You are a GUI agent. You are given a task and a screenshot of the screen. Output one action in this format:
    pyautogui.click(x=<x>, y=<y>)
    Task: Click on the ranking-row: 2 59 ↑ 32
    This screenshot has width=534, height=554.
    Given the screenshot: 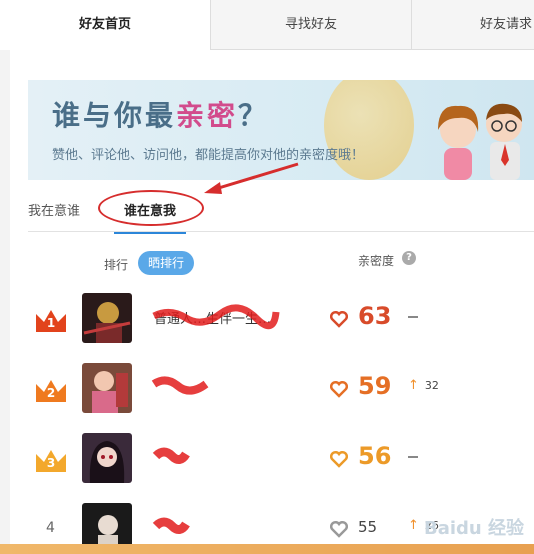 What is the action you would take?
    pyautogui.click(x=272, y=391)
    